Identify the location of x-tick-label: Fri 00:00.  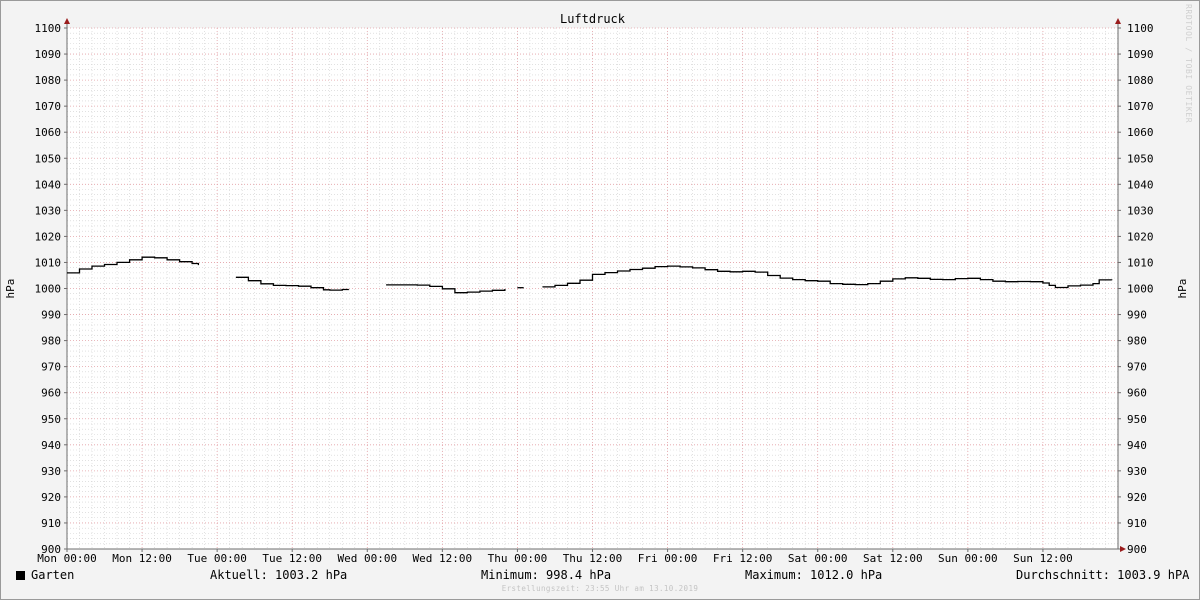
(668, 558).